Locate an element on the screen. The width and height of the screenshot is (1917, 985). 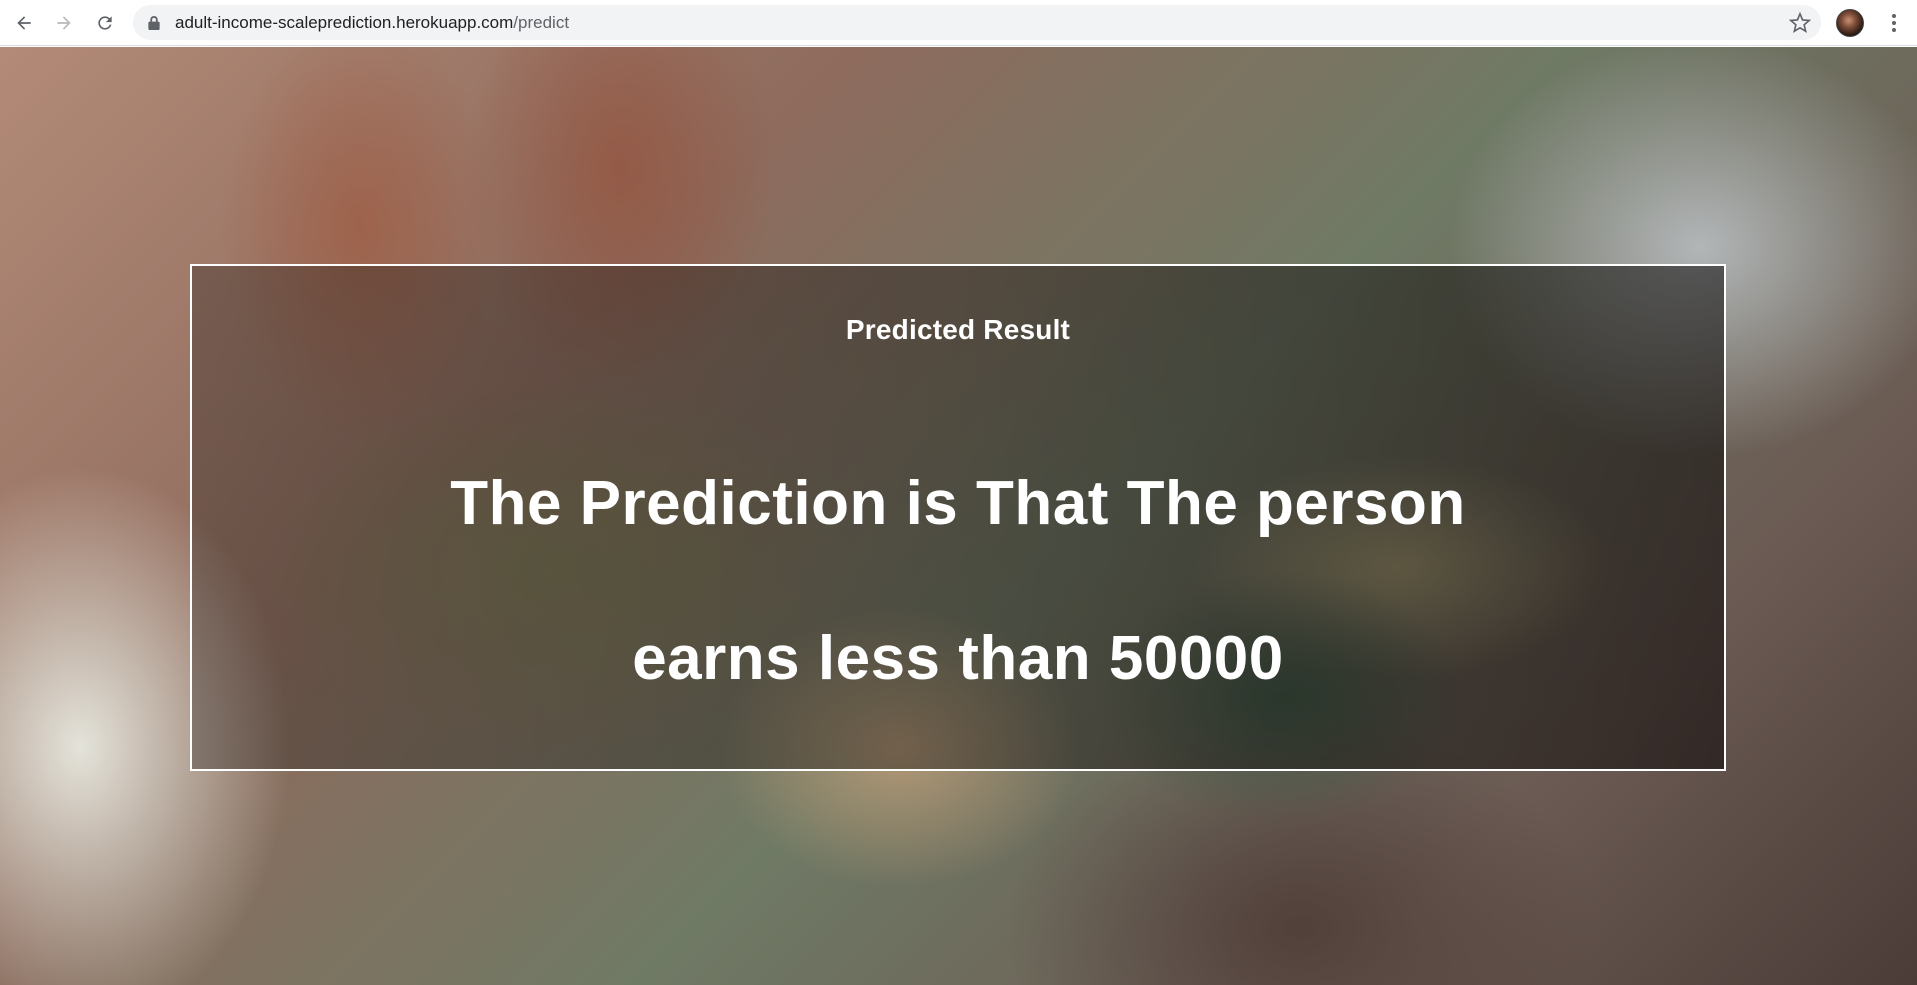
lock-icon is located at coordinates (154, 23).